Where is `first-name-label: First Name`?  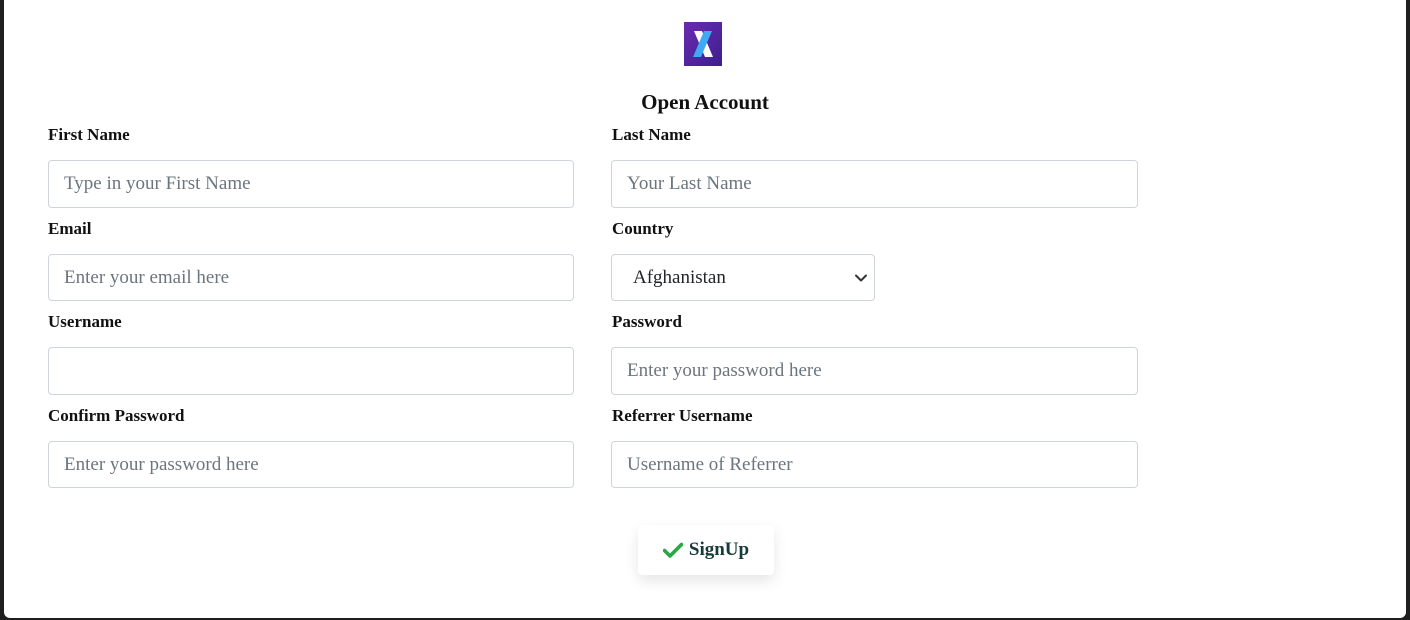 first-name-label: First Name is located at coordinates (89, 134).